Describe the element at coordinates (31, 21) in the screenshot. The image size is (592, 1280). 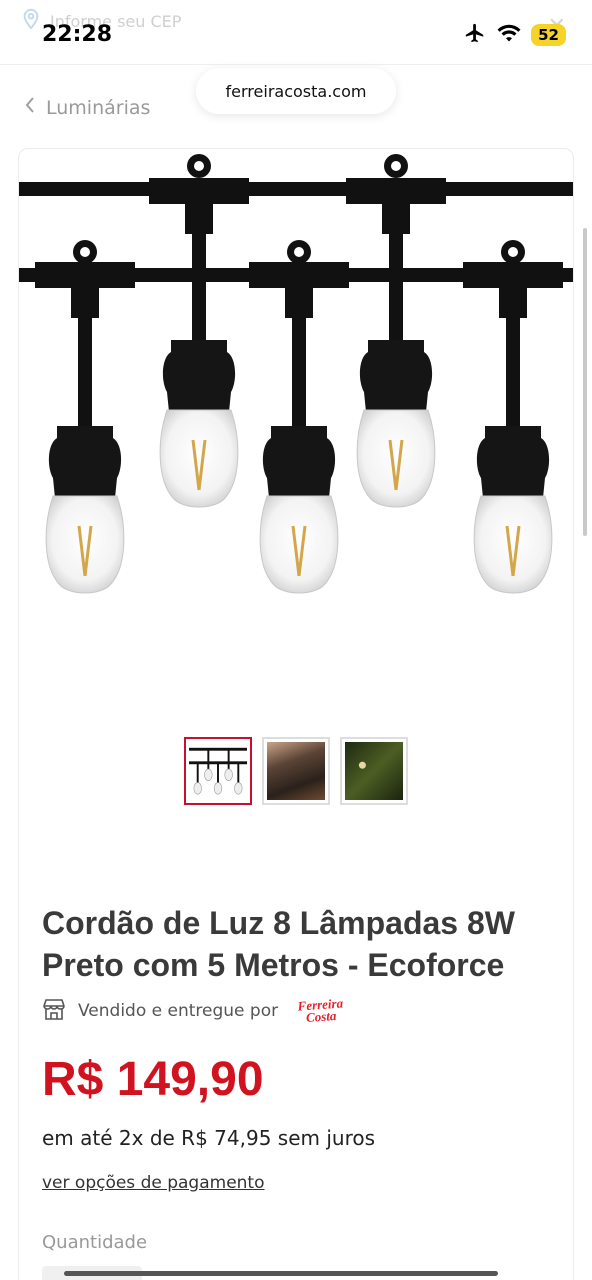
I see `location-pin-icon` at that location.